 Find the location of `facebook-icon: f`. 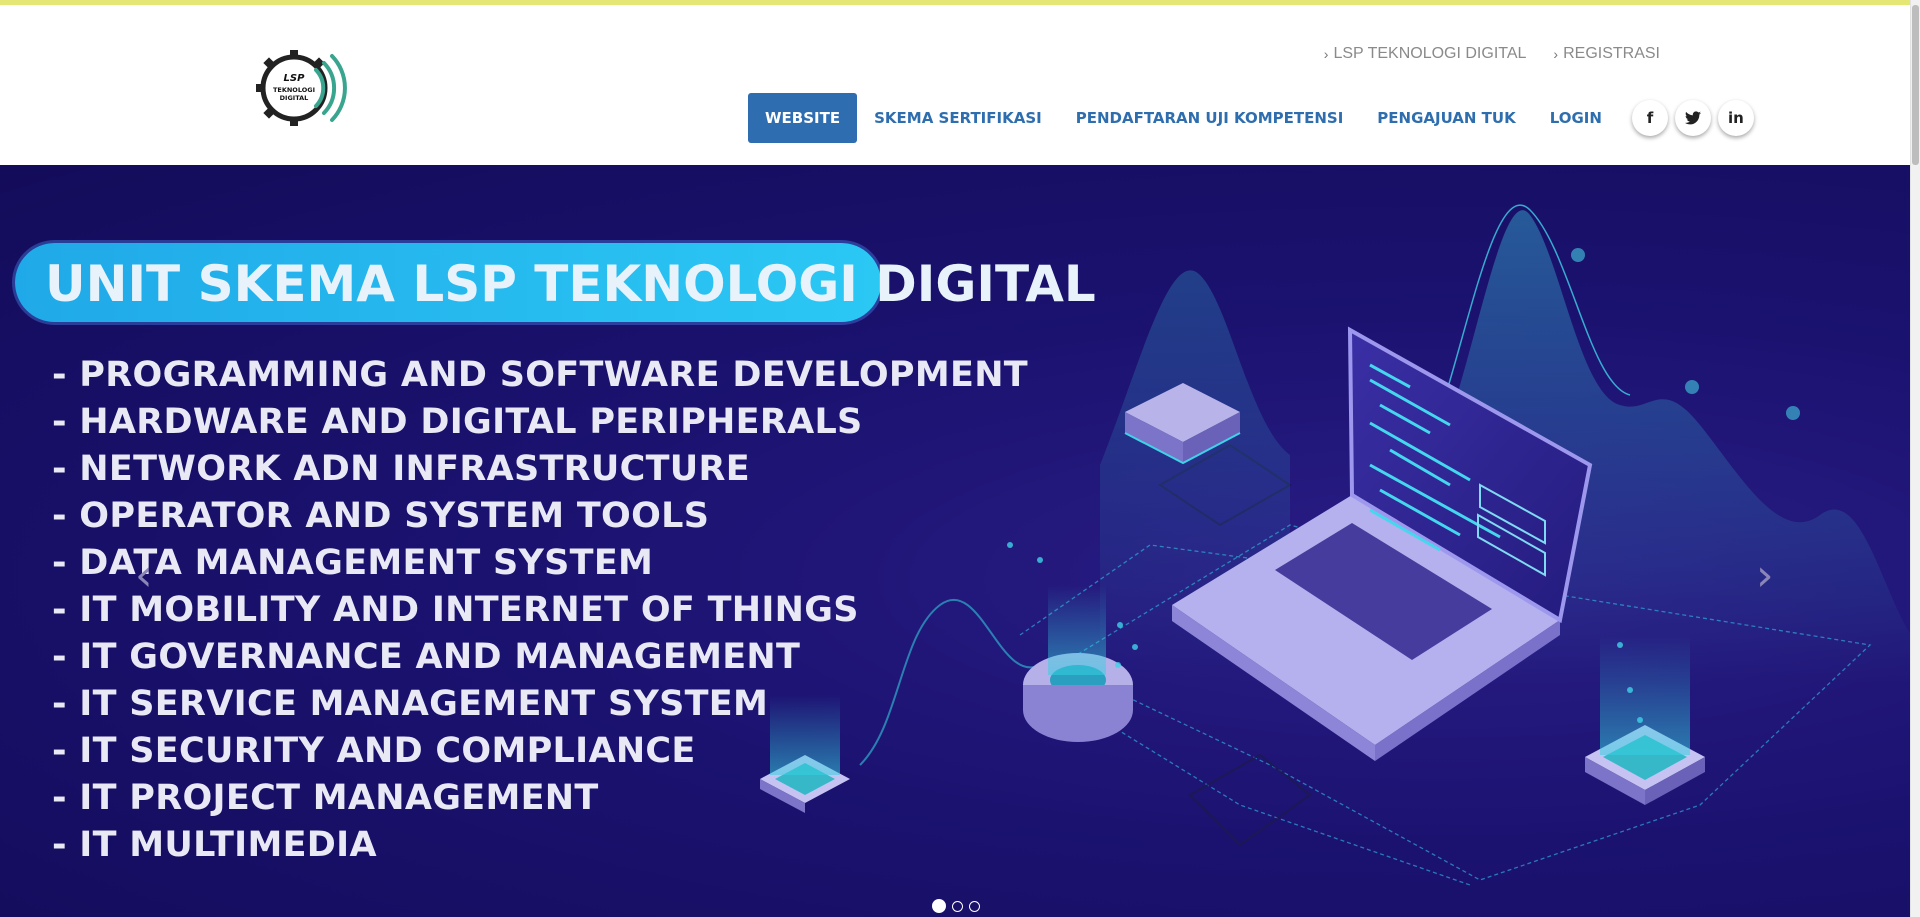

facebook-icon: f is located at coordinates (1649, 118).